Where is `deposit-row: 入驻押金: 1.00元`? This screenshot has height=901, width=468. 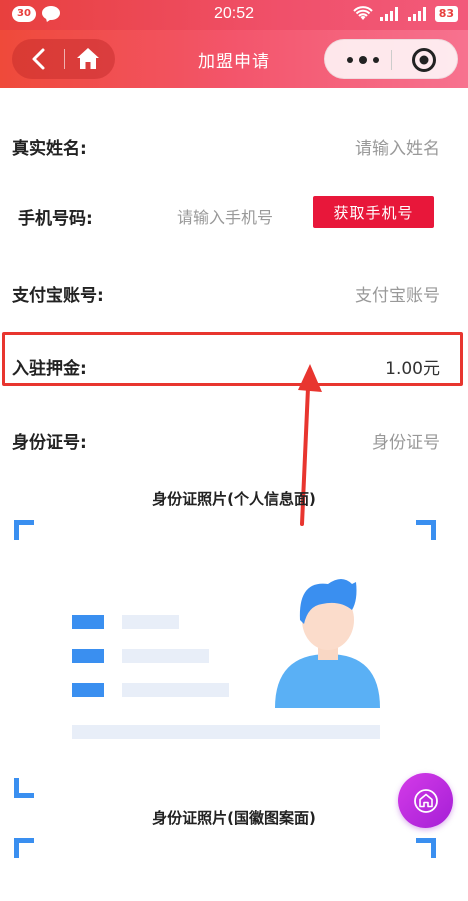
deposit-row: 入驻押金: 1.00元 is located at coordinates (234, 366).